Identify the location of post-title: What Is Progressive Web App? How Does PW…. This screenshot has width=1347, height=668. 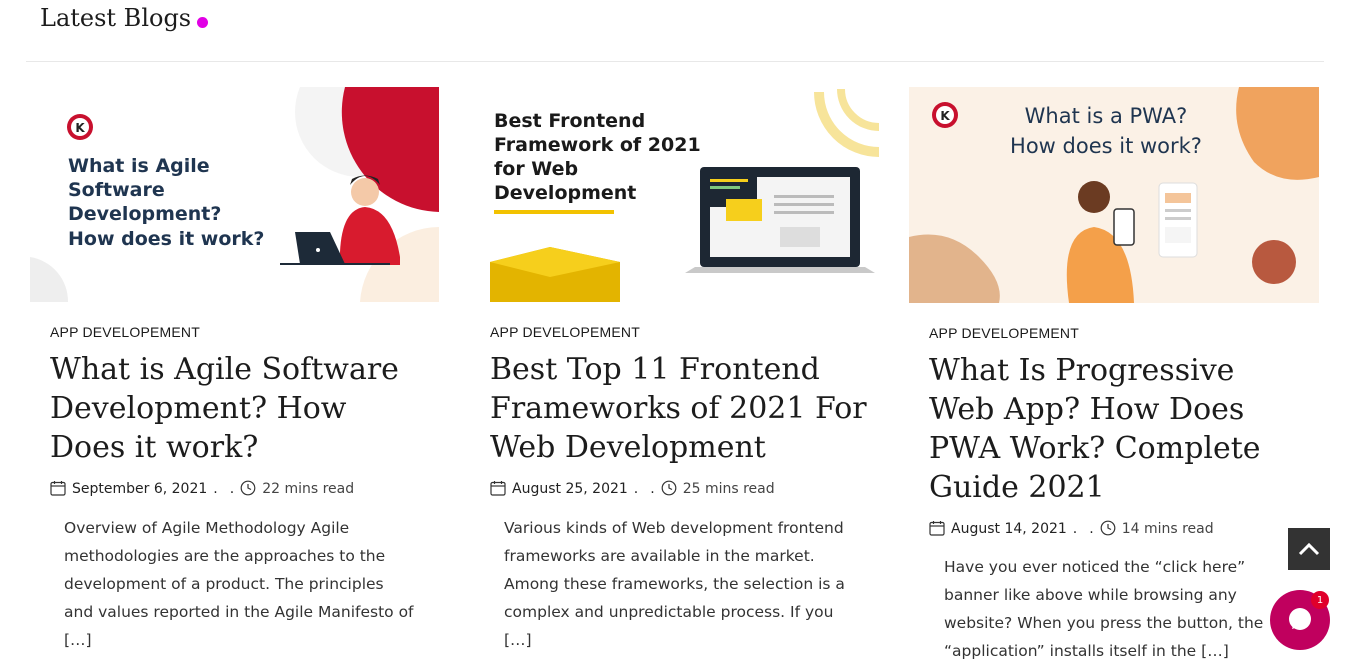
(1109, 429).